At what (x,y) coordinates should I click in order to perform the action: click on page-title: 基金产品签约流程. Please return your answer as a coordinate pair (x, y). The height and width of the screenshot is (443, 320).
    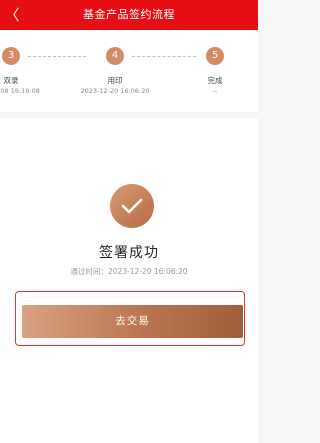
    Looking at the image, I should click on (129, 14).